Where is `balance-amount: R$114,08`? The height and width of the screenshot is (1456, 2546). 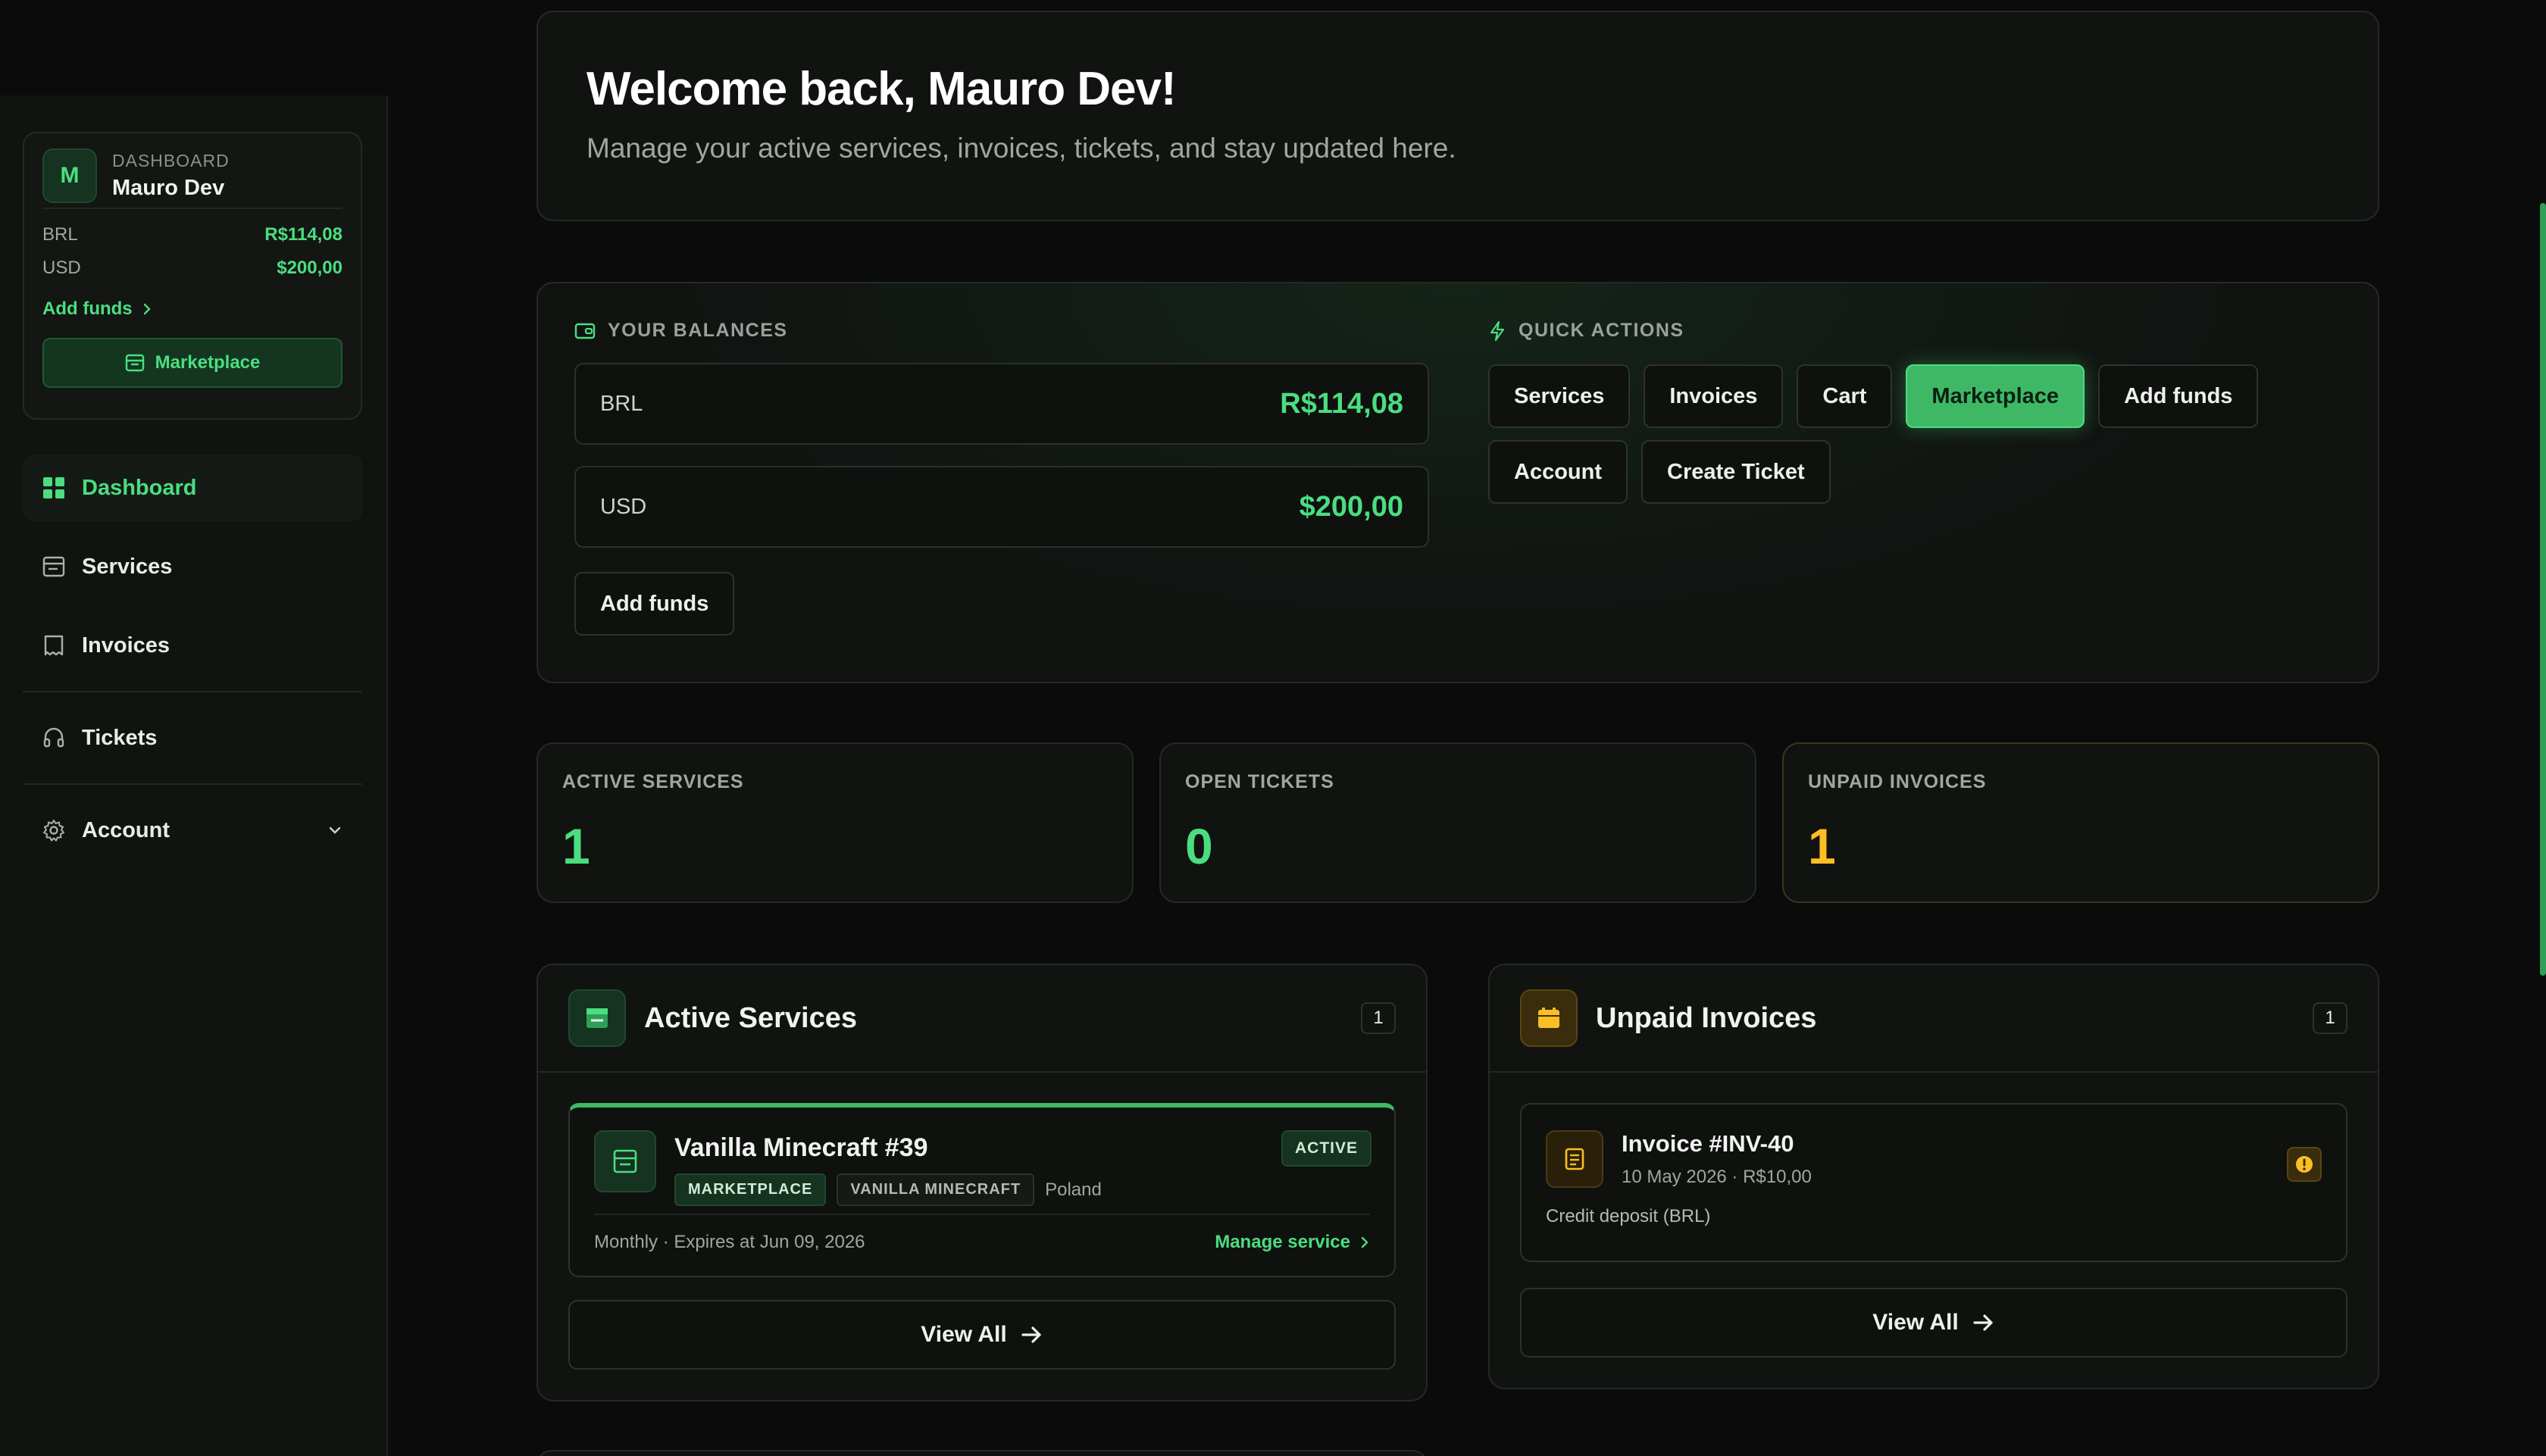 balance-amount: R$114,08 is located at coordinates (303, 234).